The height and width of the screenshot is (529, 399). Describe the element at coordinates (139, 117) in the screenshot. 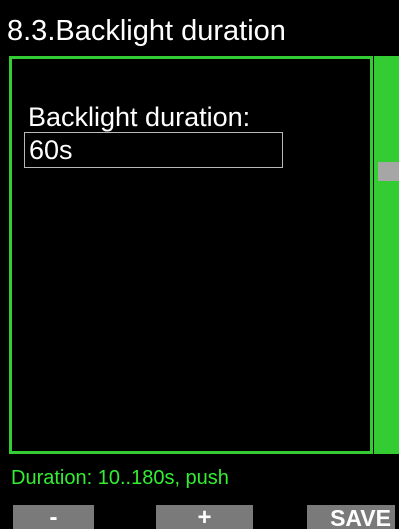

I see `backlight-duration-label: Backlight duration:` at that location.